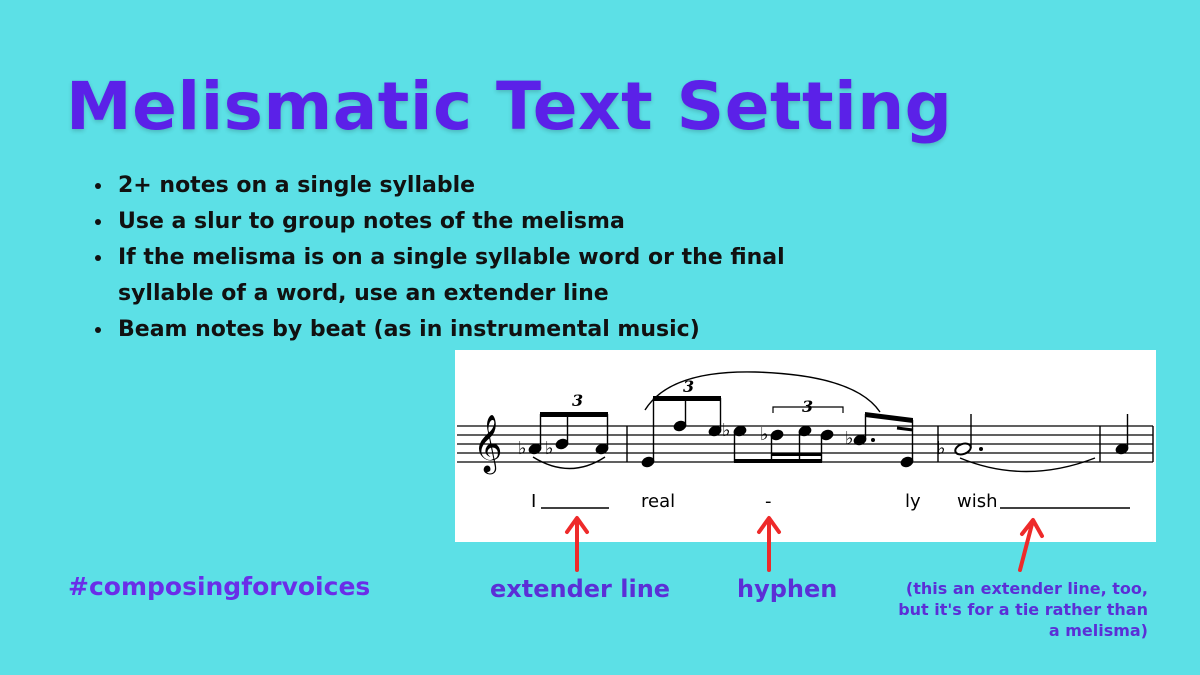 The image size is (1200, 675). What do you see at coordinates (580, 589) in the screenshot?
I see `extender-line-label: extender line` at bounding box center [580, 589].